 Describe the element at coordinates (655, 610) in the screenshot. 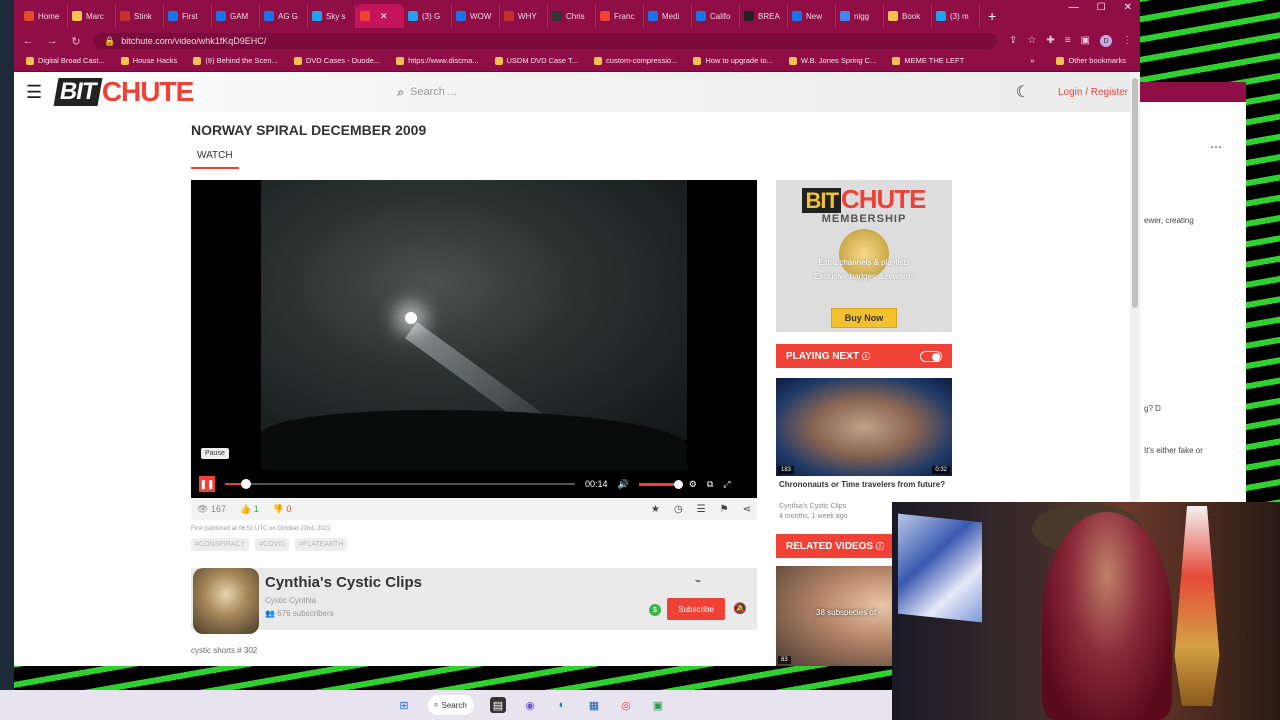

I see `tip-coin-icon: $` at that location.